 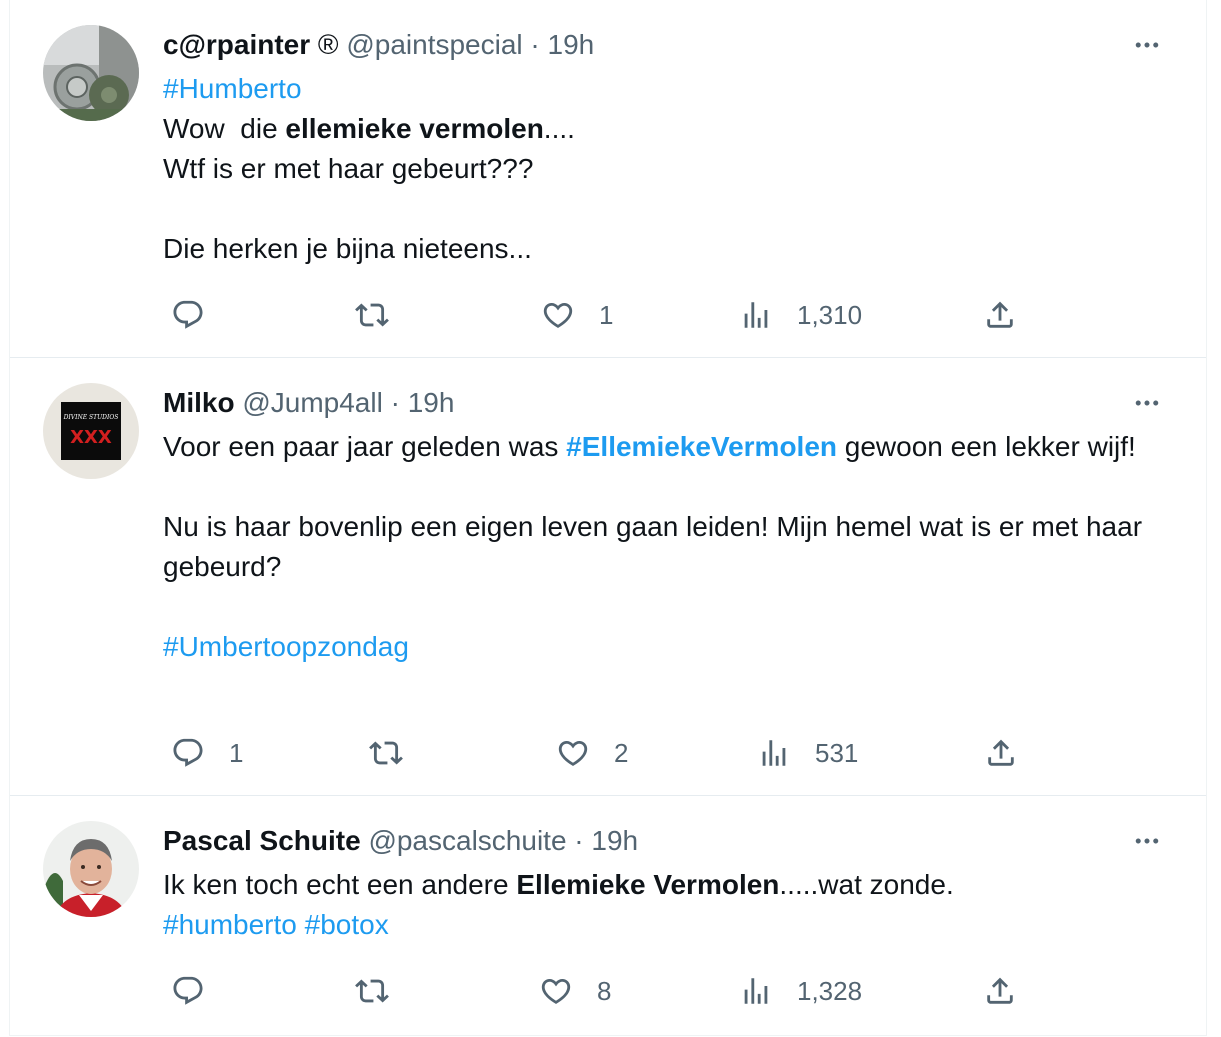 I want to click on display-name: c@rpainter, so click(x=236, y=44).